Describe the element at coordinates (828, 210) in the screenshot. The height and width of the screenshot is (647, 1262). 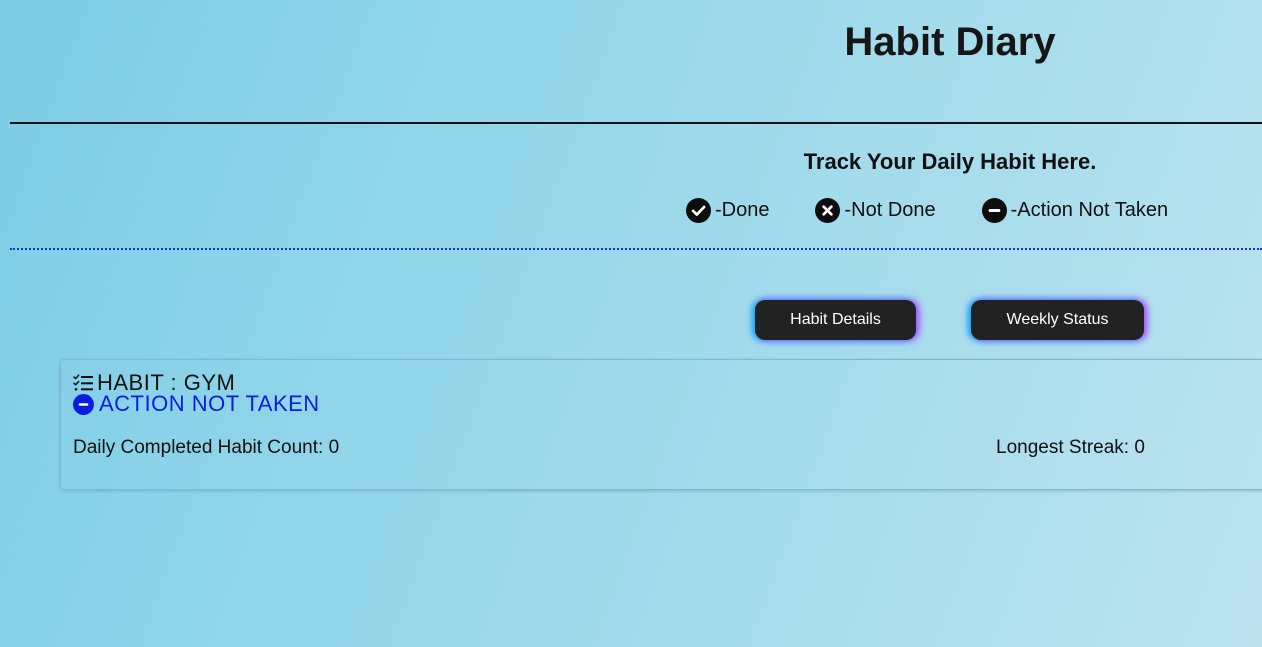
I see `x-circle-icon` at that location.